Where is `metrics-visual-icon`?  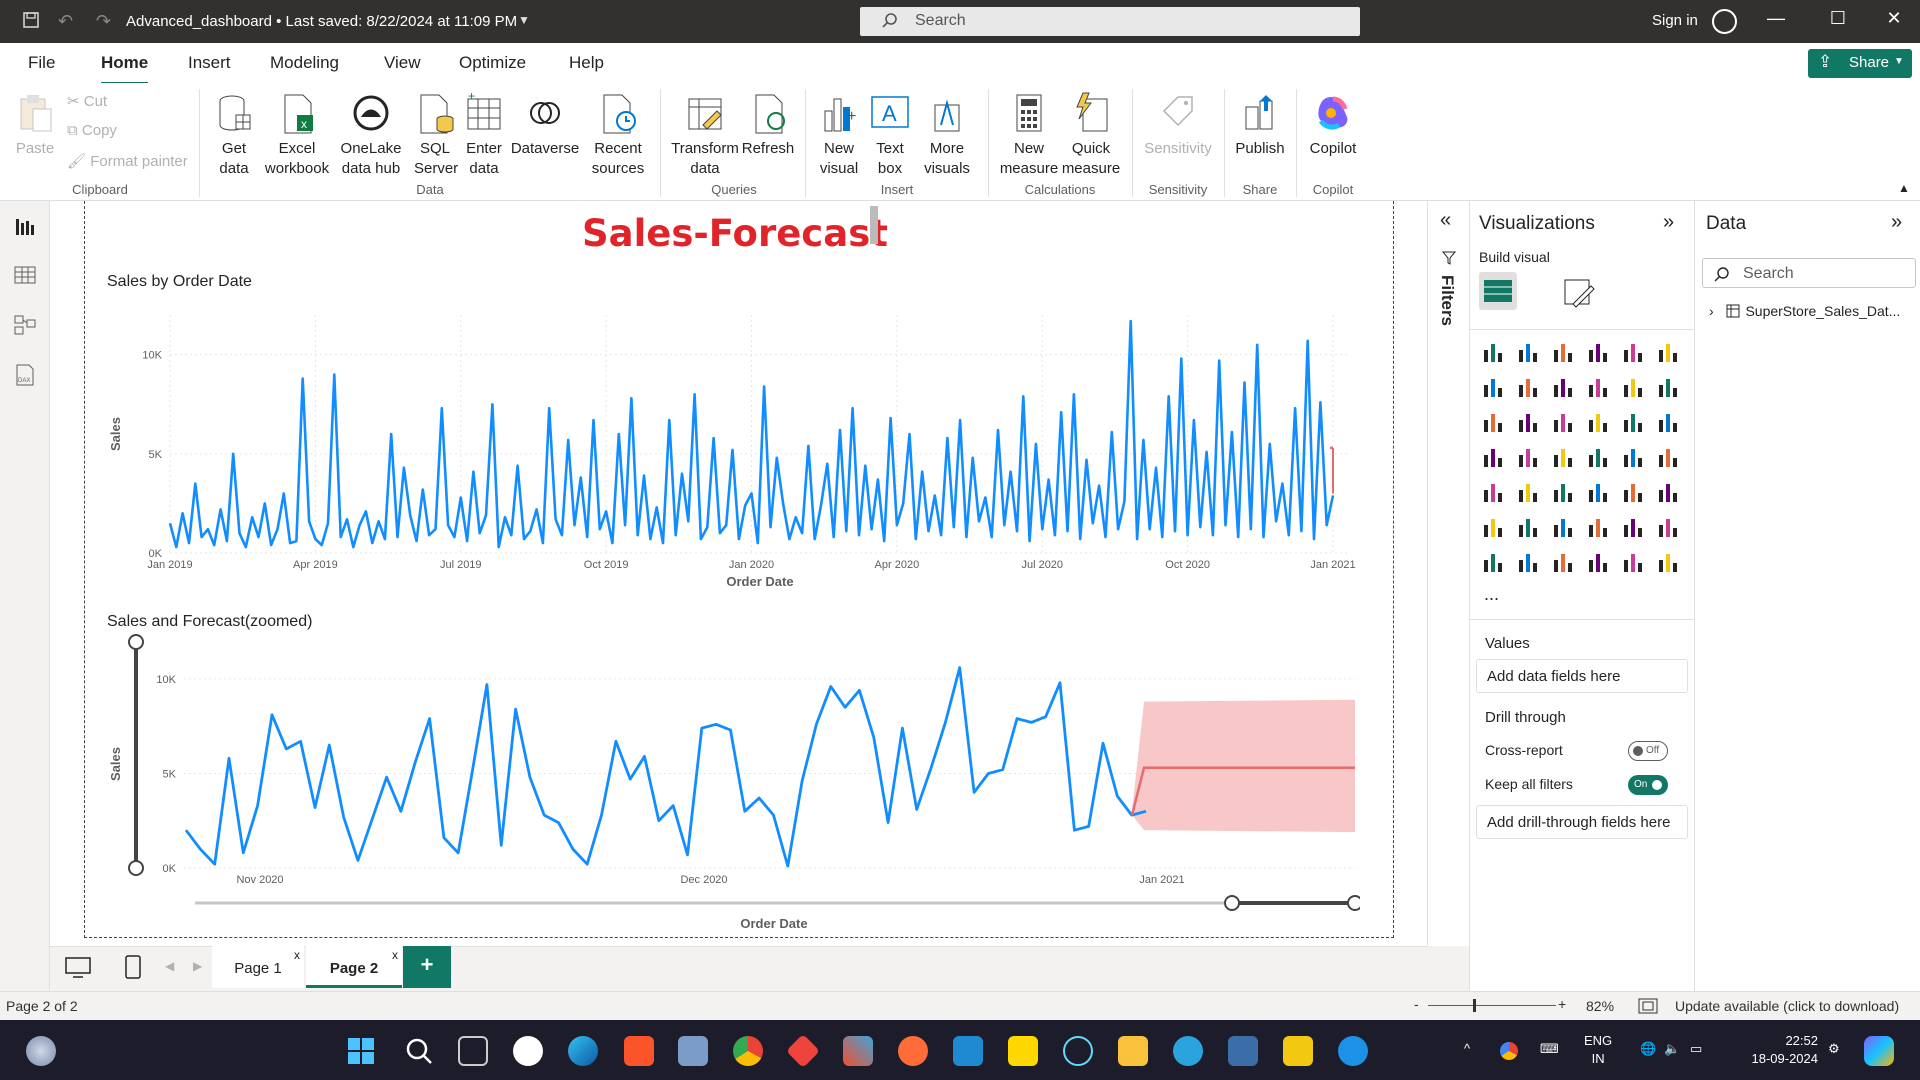
metrics-visual-icon is located at coordinates (1668, 527).